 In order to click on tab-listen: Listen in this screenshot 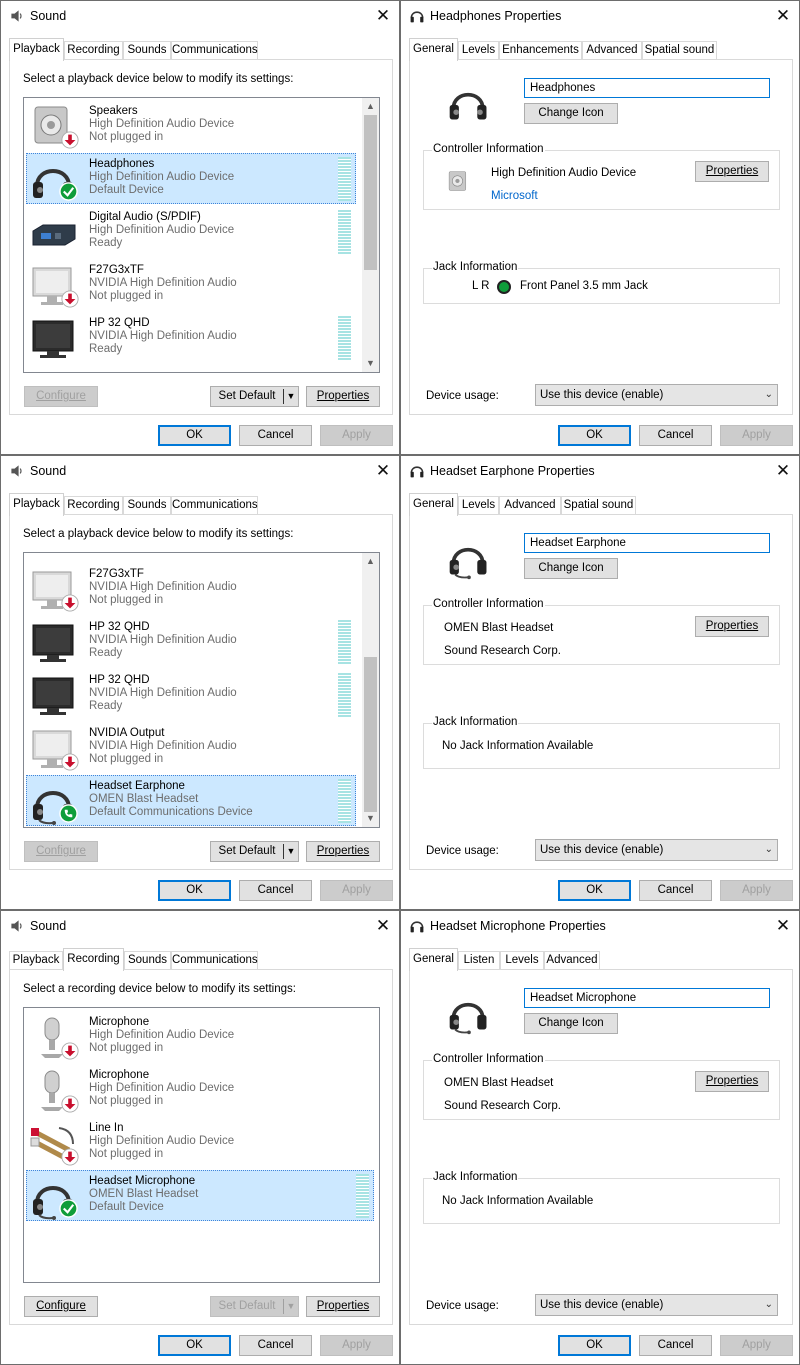, I will do `click(479, 960)`.